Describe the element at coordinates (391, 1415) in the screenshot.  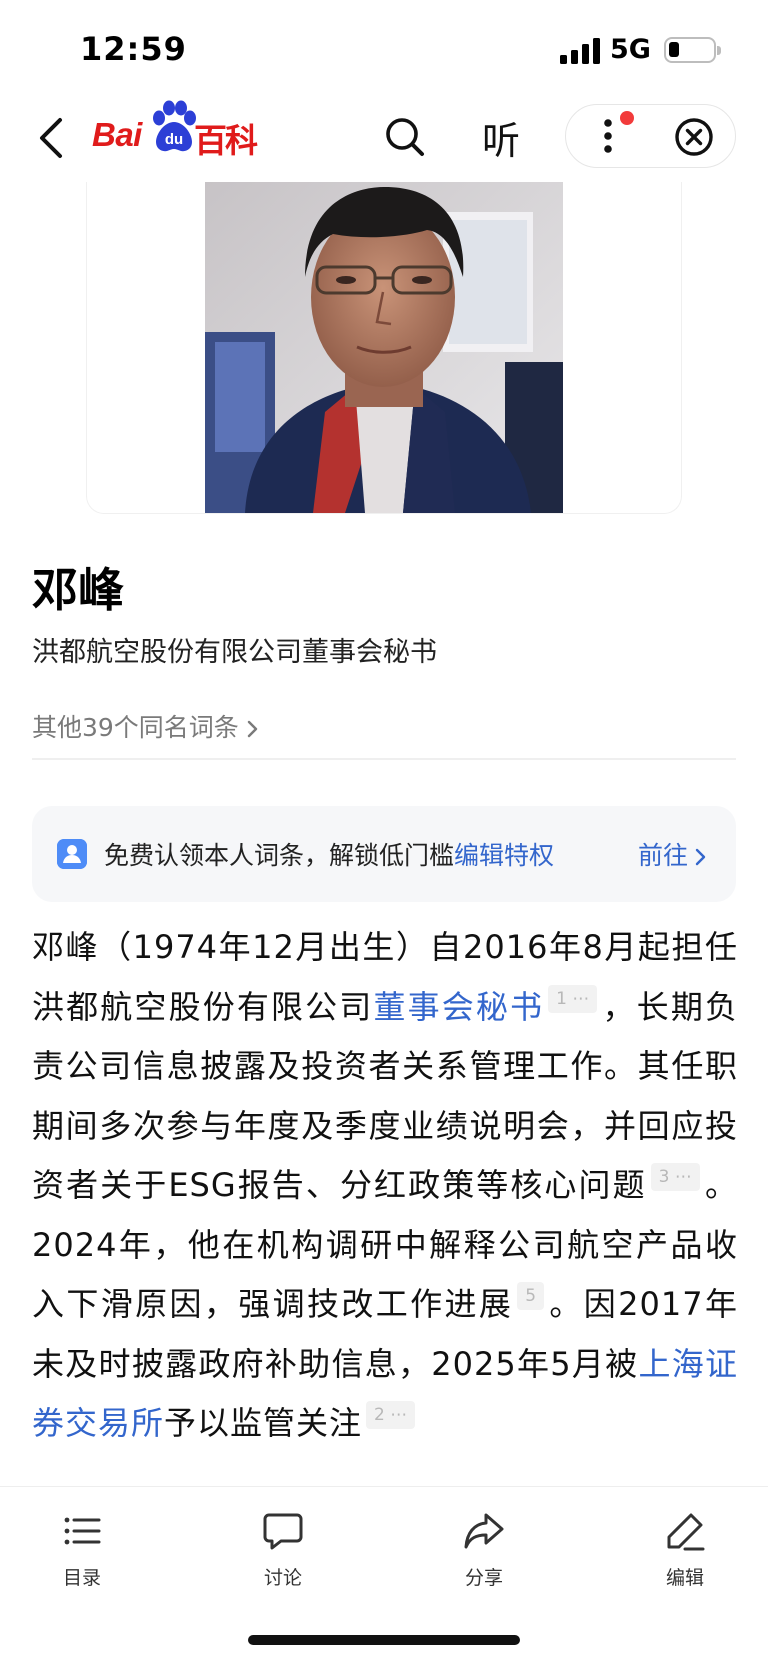
I see `citation-badge: 2 ⋯` at that location.